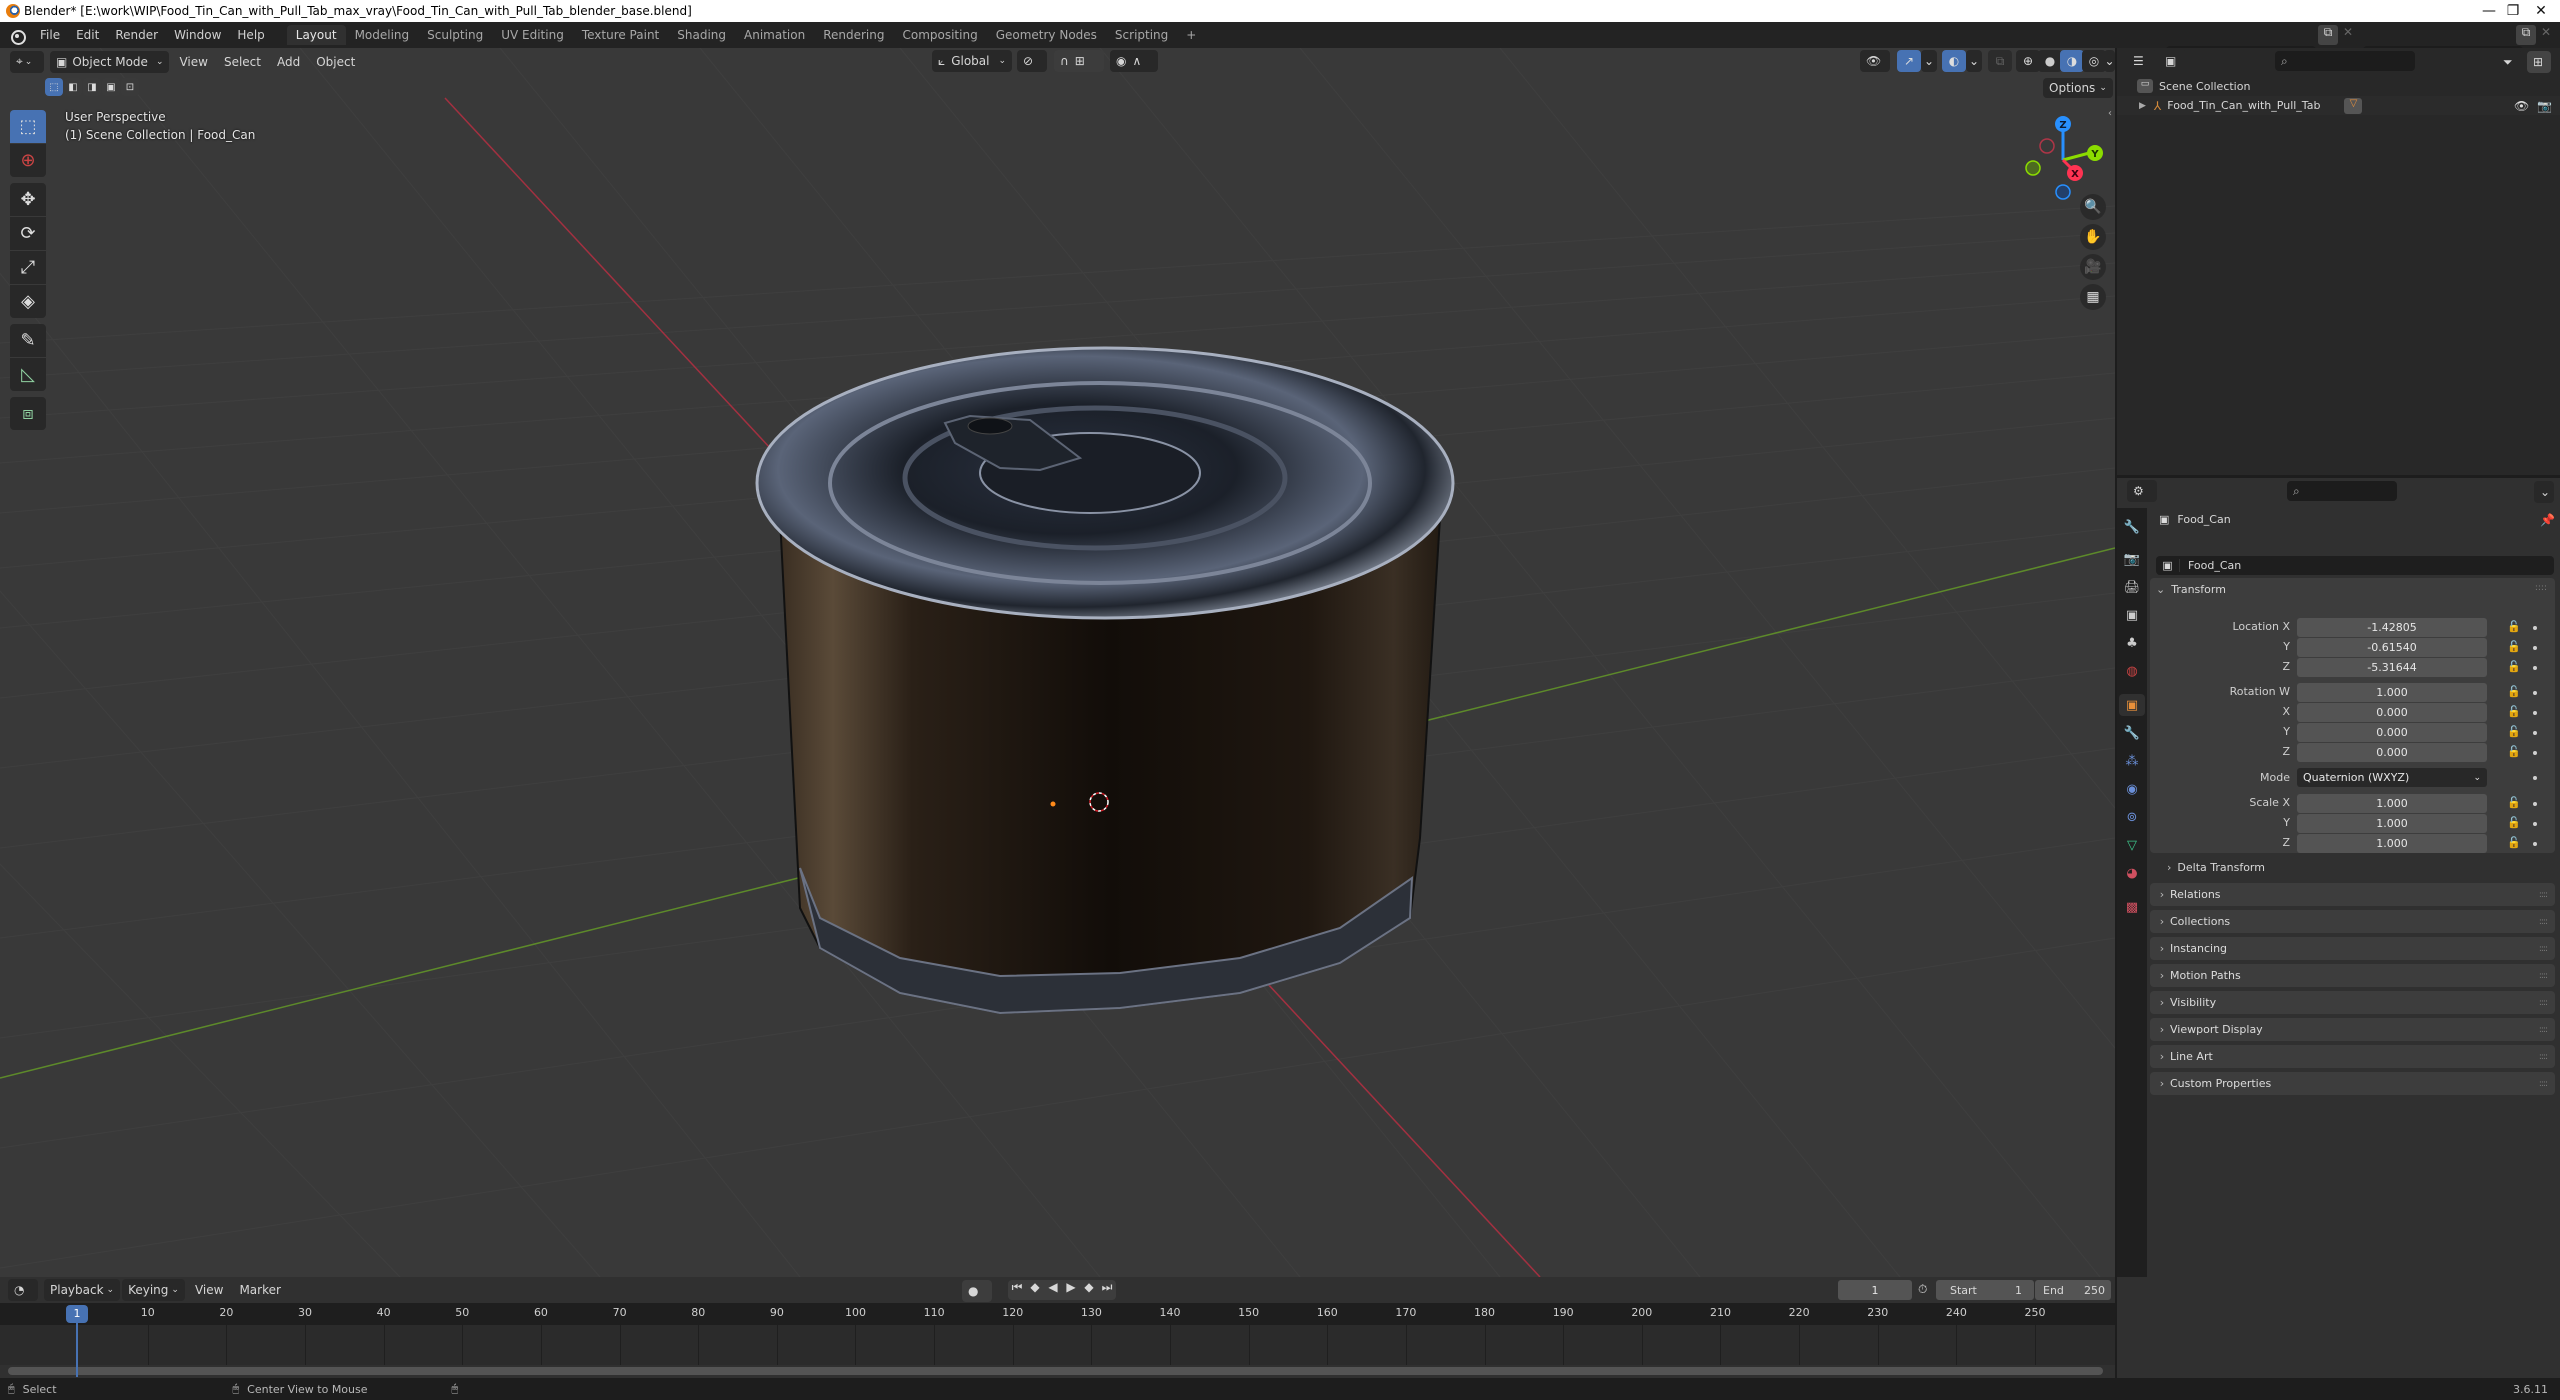  I want to click on keying-menu: Keying ⌄, so click(153, 1290).